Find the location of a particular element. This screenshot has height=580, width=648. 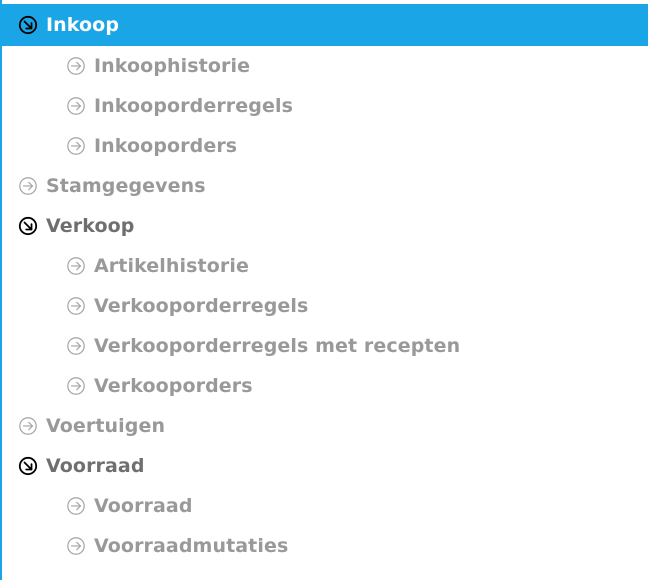

tree-item-voorraad: Voorraad is located at coordinates (325, 466).